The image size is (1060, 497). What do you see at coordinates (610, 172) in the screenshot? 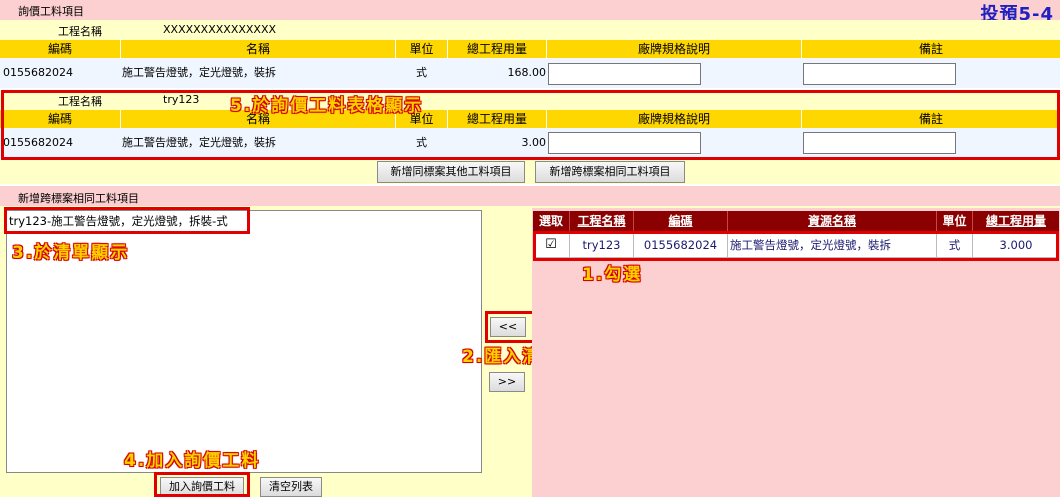
I see `add-cross-tender-button: 新增跨標案相同工料項目` at bounding box center [610, 172].